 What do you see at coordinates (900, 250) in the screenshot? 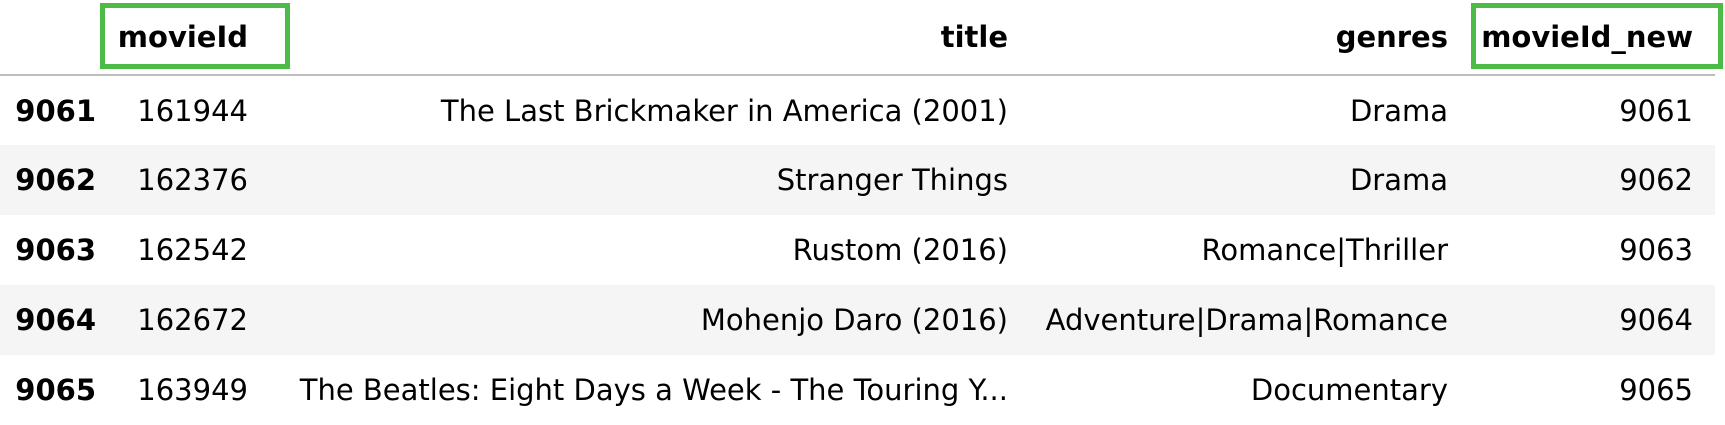
I see `cell-title: Rustom (2016)` at bounding box center [900, 250].